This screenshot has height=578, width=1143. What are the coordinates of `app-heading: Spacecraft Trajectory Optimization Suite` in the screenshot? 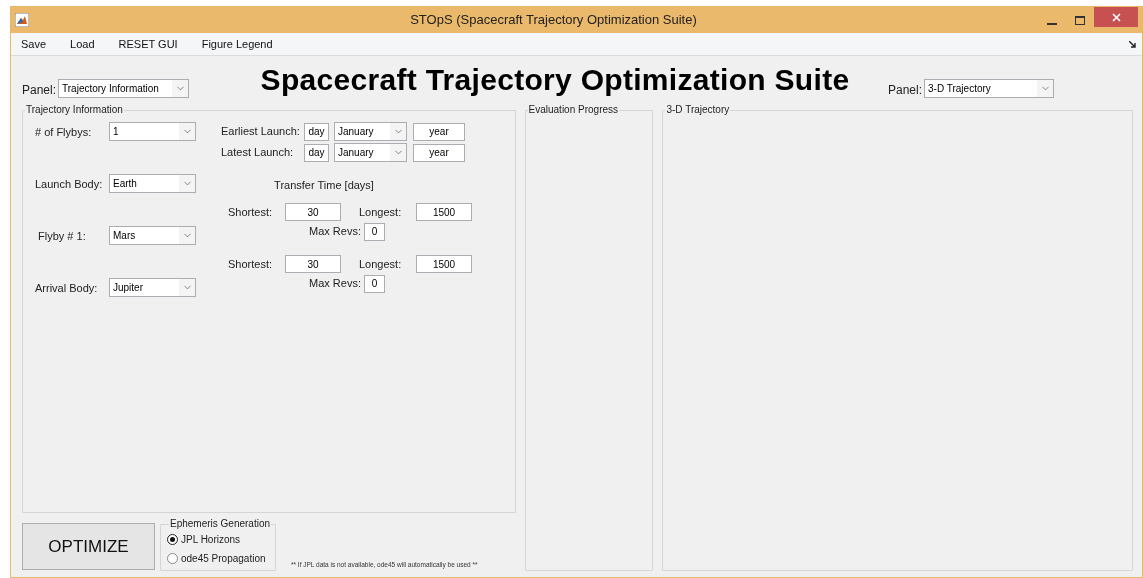 It's located at (555, 80).